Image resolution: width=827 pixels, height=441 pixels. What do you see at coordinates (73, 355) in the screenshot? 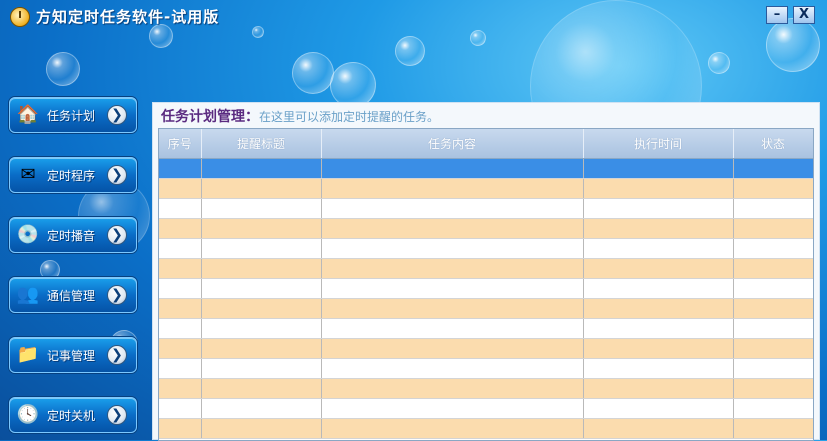
I see `sidebar-item-notes: 📁 记事管理 ❯` at bounding box center [73, 355].